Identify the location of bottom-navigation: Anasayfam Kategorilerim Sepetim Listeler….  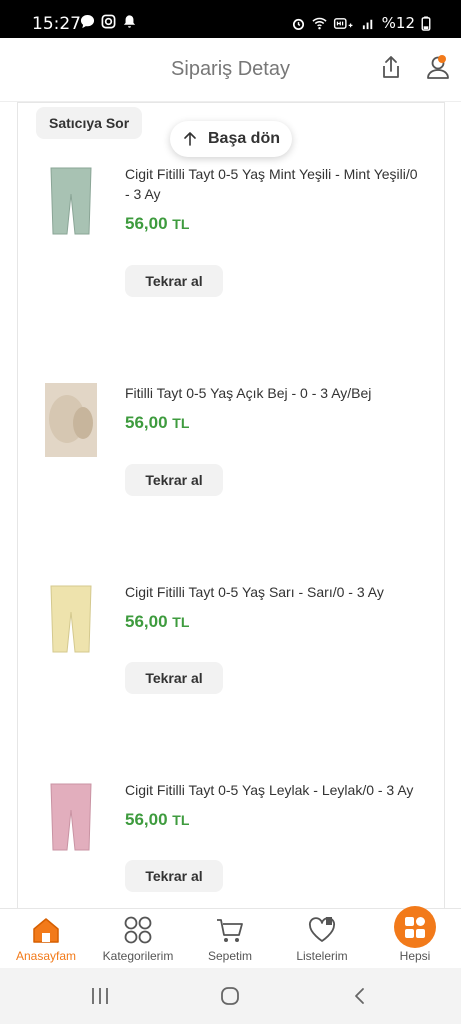
(230, 937).